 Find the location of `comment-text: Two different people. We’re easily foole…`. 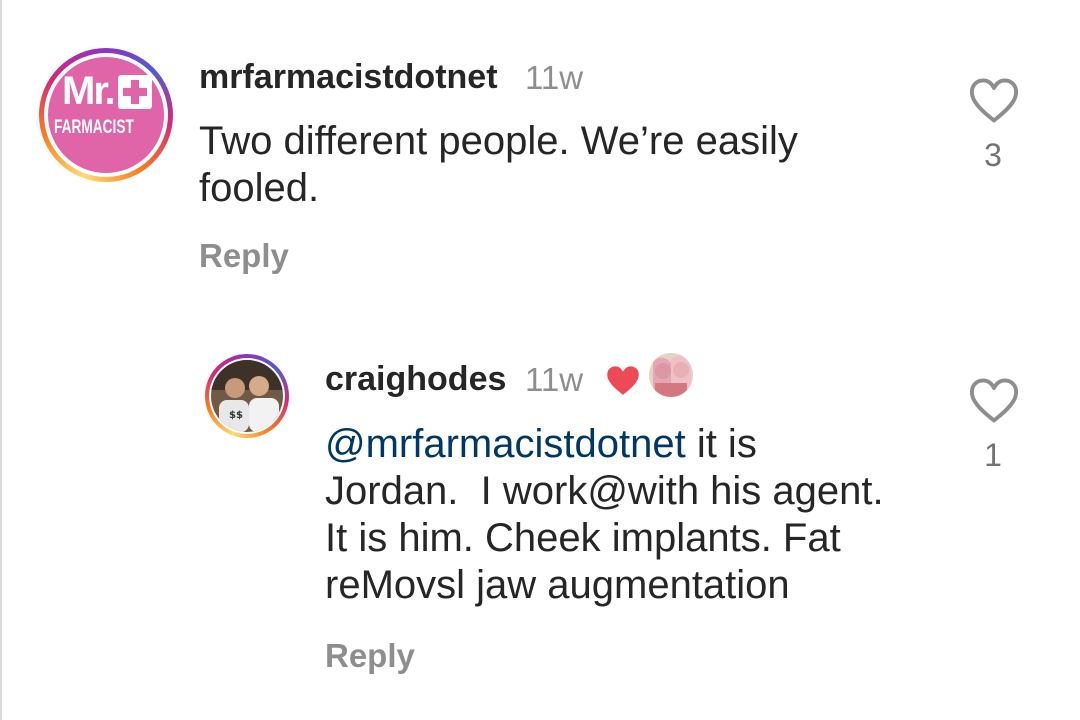

comment-text: Two different people. We’re easily foole… is located at coordinates (559, 165).